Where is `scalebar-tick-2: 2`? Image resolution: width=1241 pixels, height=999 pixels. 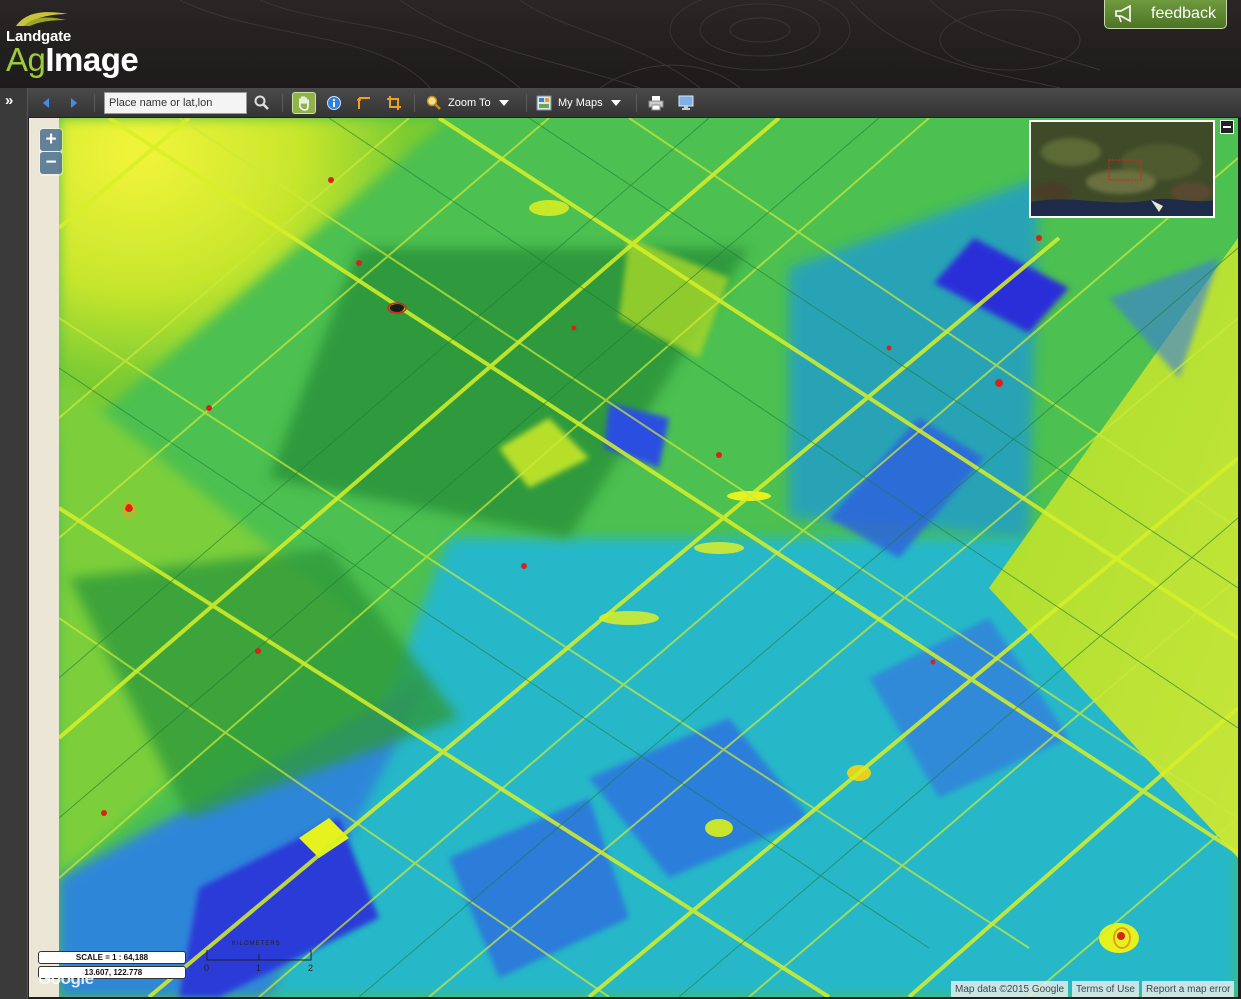 scalebar-tick-2: 2 is located at coordinates (311, 968).